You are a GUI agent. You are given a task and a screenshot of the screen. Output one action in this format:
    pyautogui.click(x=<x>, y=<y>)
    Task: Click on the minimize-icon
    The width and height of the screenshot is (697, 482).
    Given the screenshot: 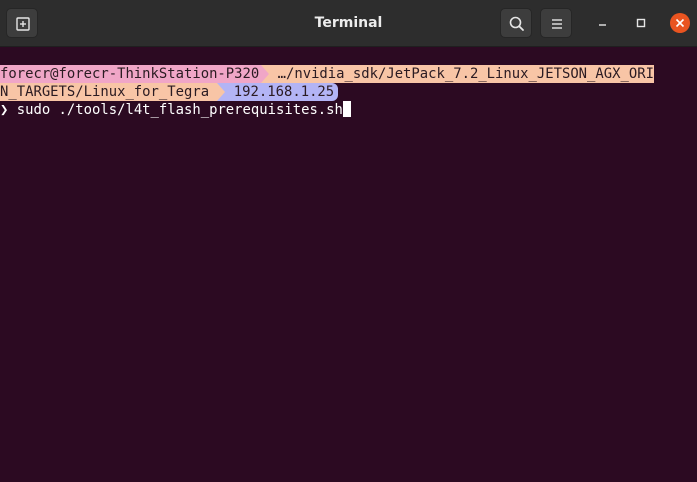 What is the action you would take?
    pyautogui.click(x=602, y=25)
    